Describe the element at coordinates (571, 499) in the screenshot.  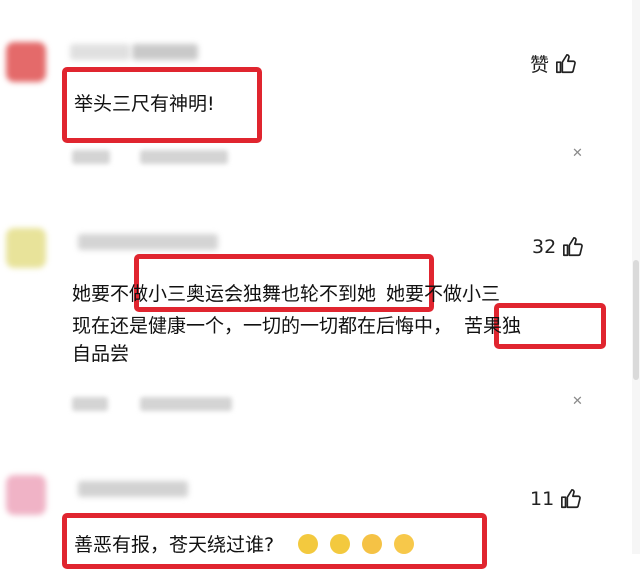
I see `thumbs-up-icon` at that location.